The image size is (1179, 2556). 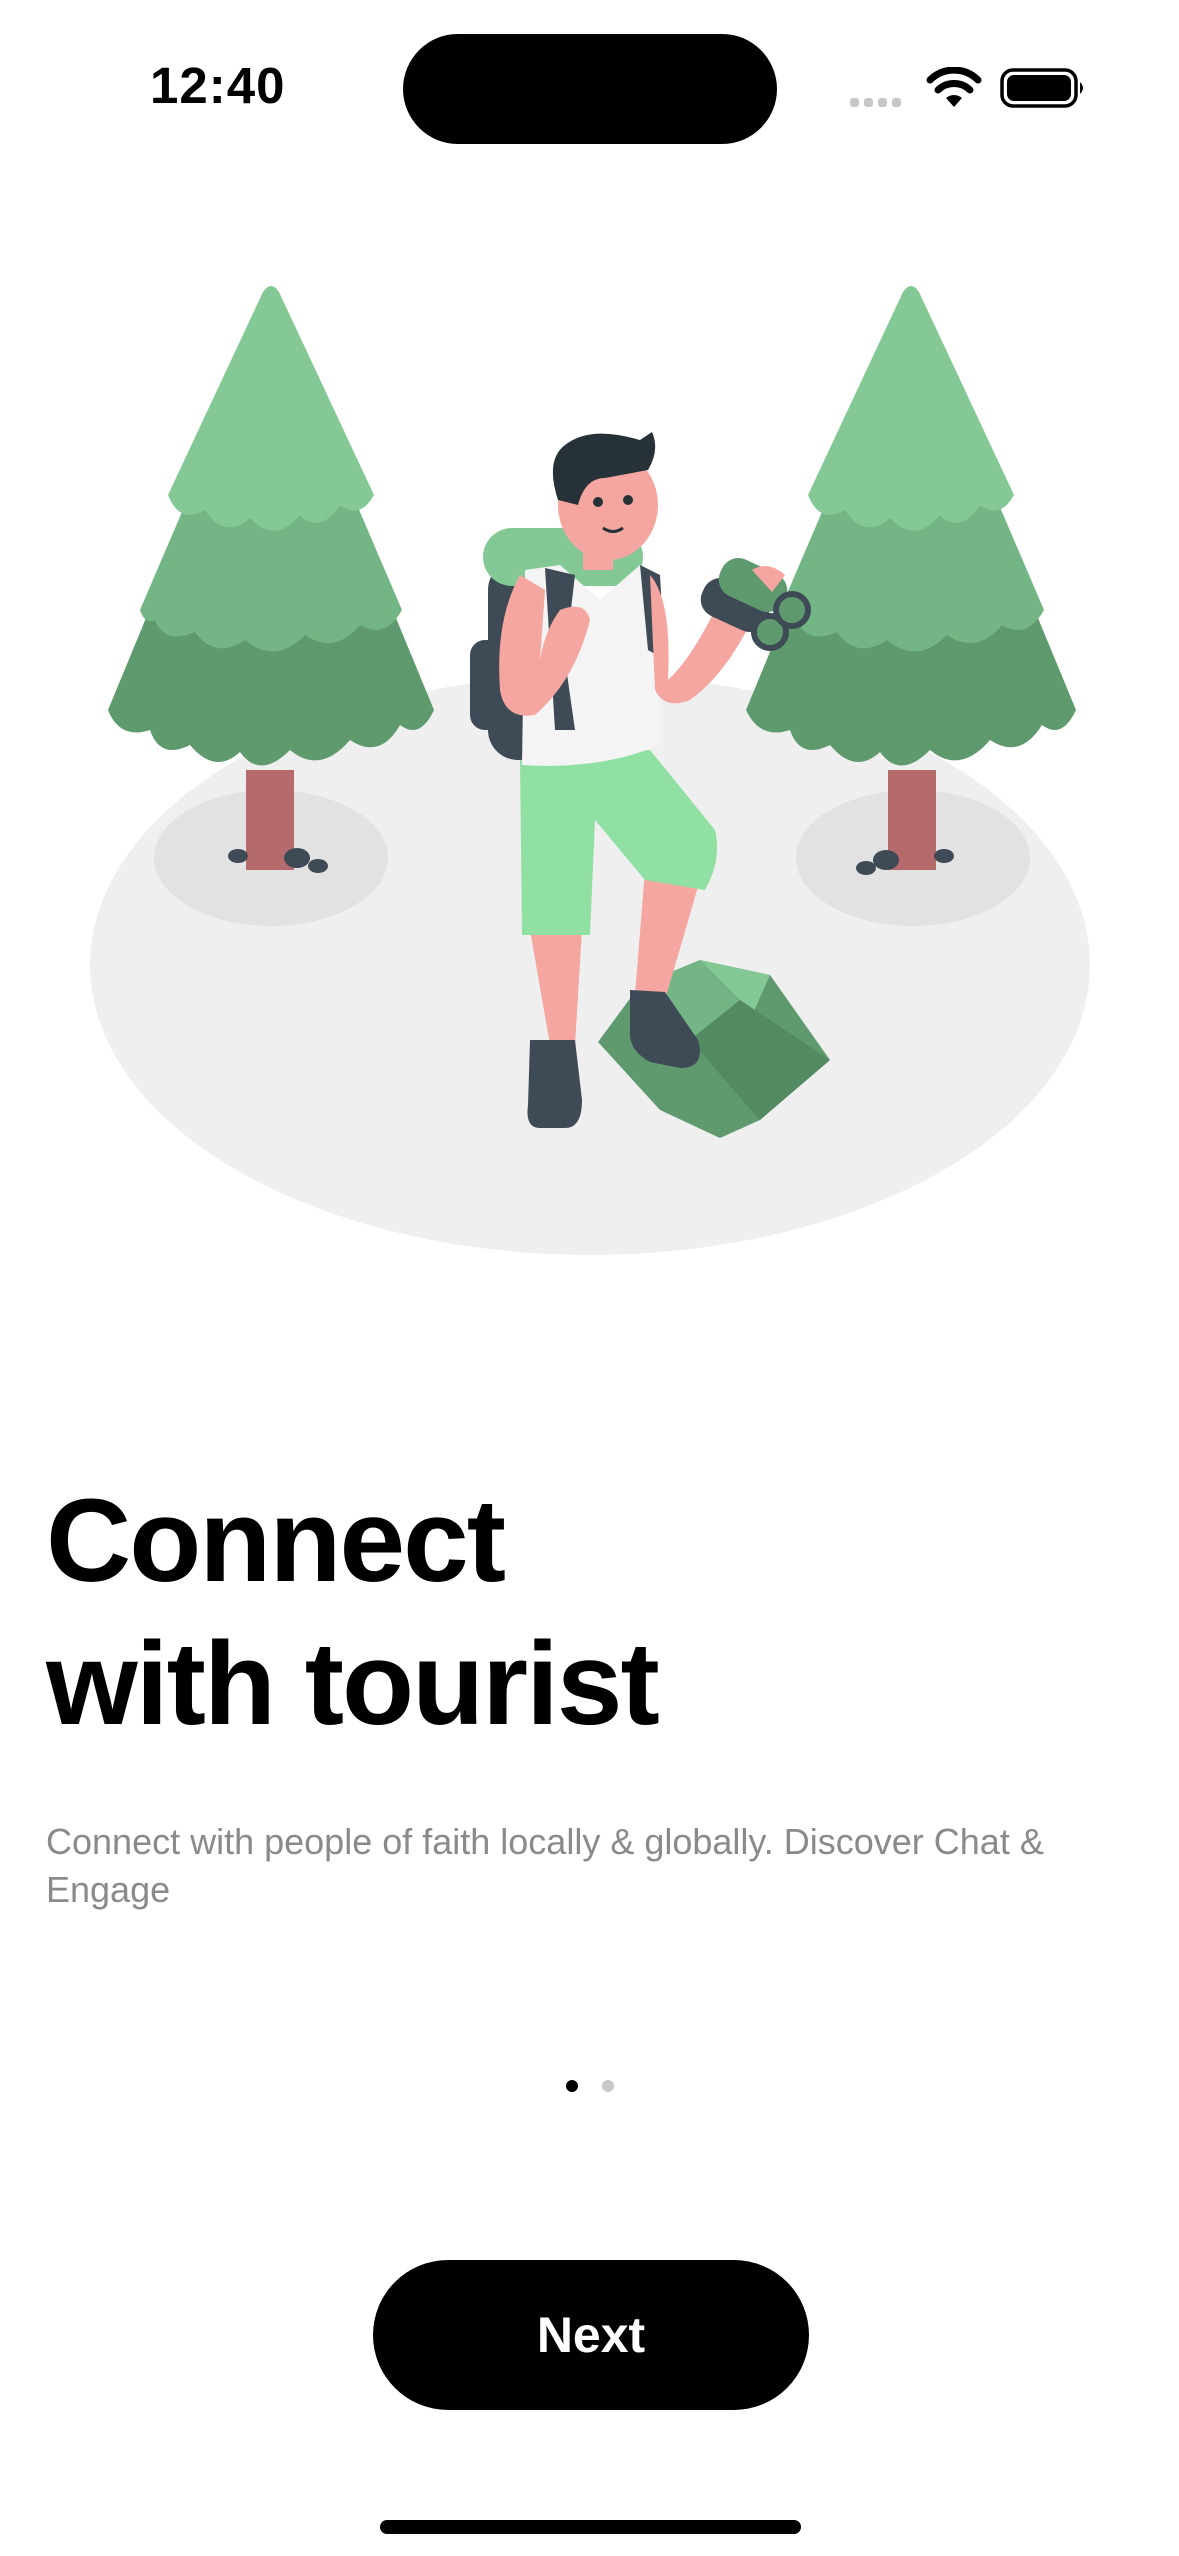 I want to click on dynamic-island, so click(x=590, y=89).